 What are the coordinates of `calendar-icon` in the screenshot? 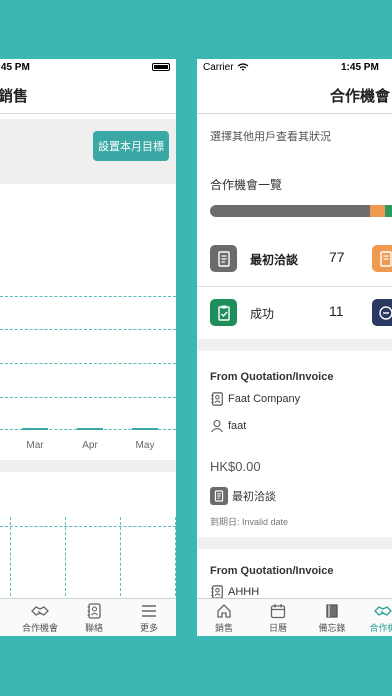 It's located at (278, 611).